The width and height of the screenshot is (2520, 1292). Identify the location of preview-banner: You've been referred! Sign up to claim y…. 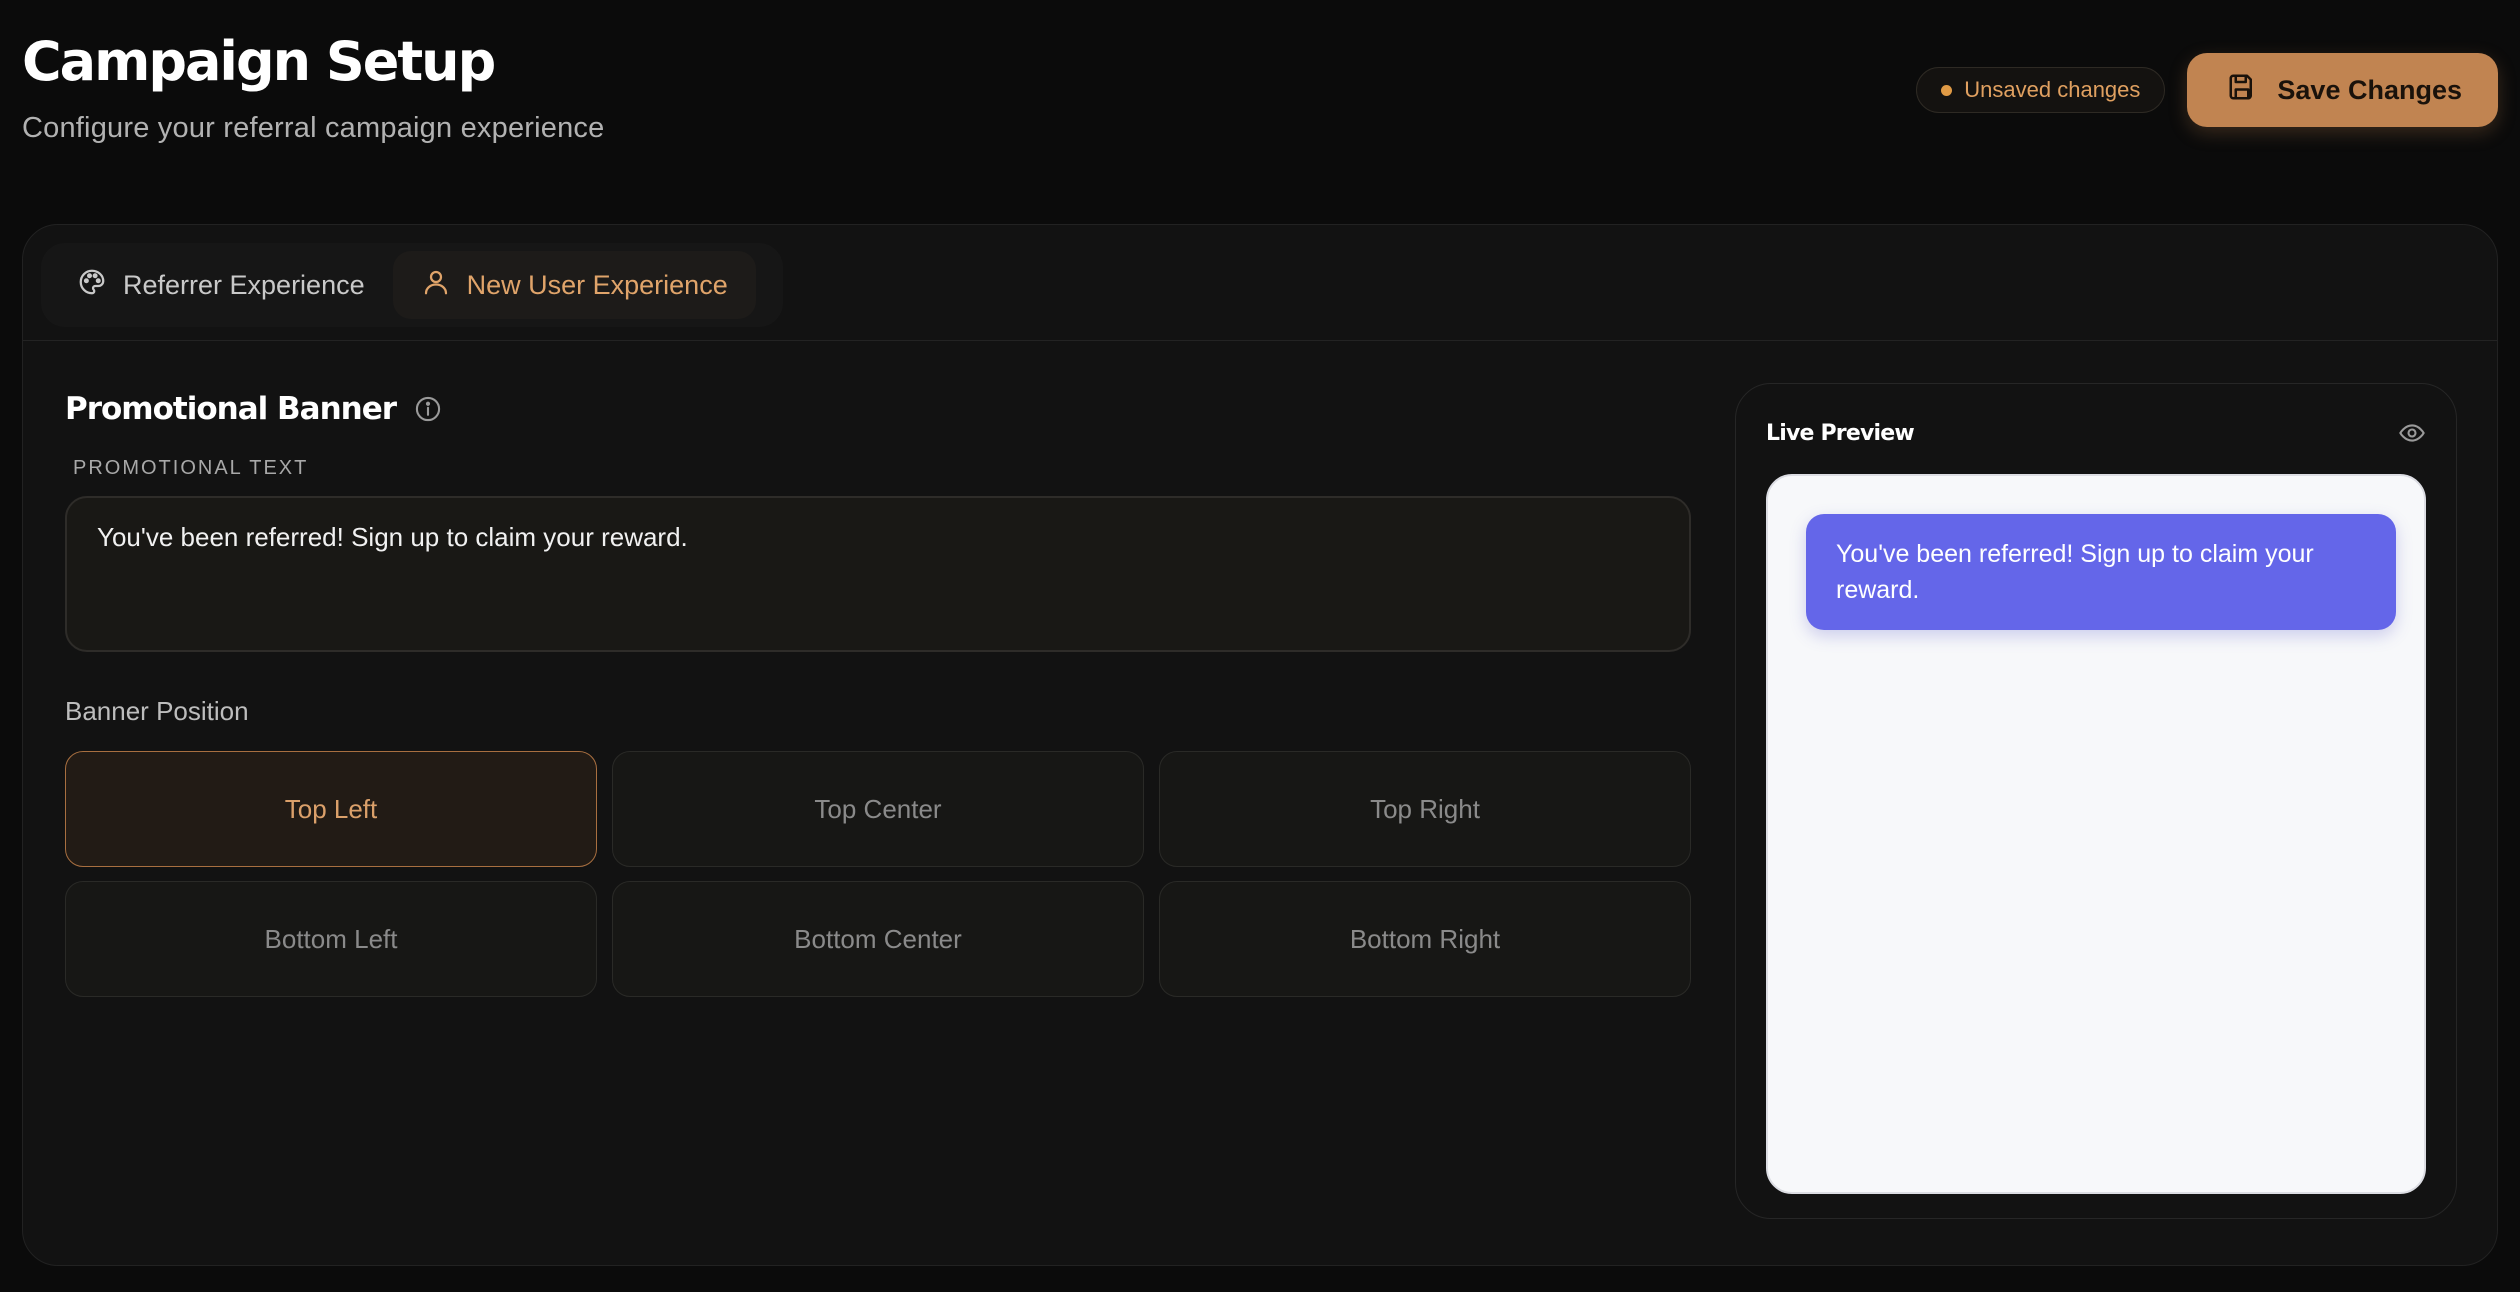
(2101, 572).